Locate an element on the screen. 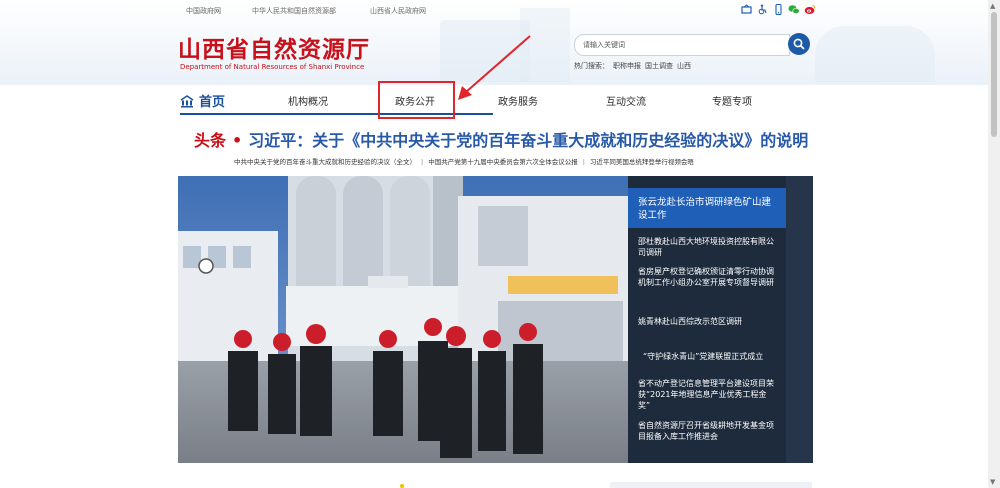 This screenshot has width=1000, height=488. annotation-arrow is located at coordinates (494, 67).